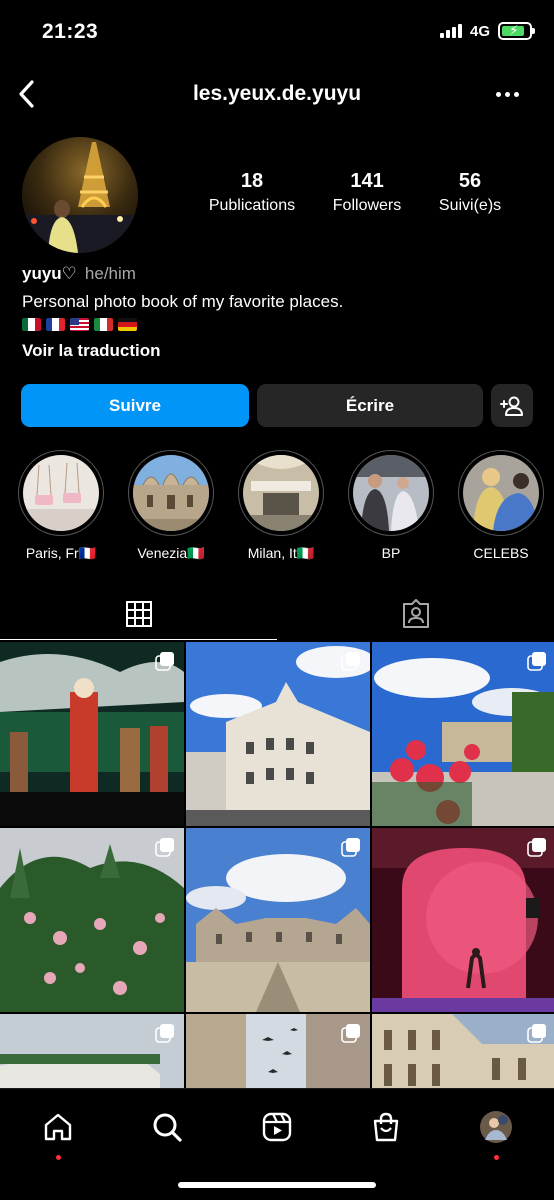 Image resolution: width=554 pixels, height=1200 pixels. I want to click on profile-header: les.yeux.de.yuyu, so click(277, 95).